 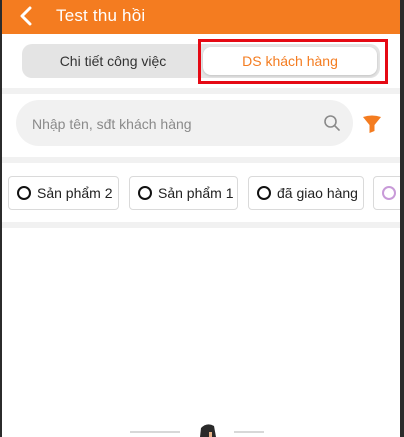 I want to click on search-bar, so click(x=184, y=124).